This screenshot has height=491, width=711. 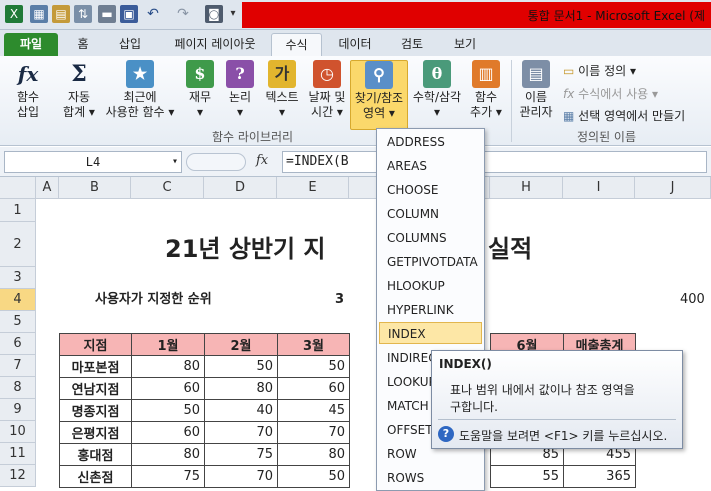 I want to click on name-box: L4 ▾, so click(x=93, y=162).